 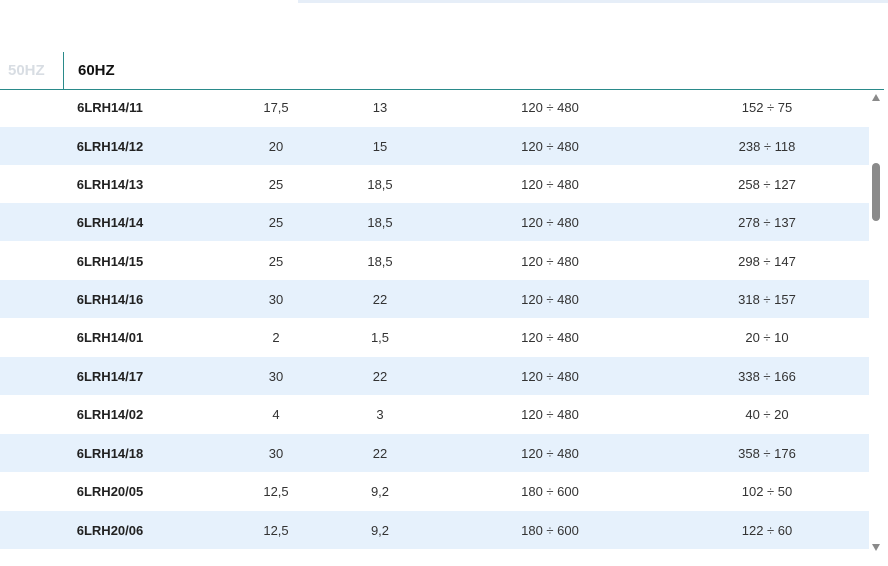 I want to click on table-row: 6LRH14/18 30 22 120 ÷ 480 358 ÷ 176, so click(x=434, y=453).